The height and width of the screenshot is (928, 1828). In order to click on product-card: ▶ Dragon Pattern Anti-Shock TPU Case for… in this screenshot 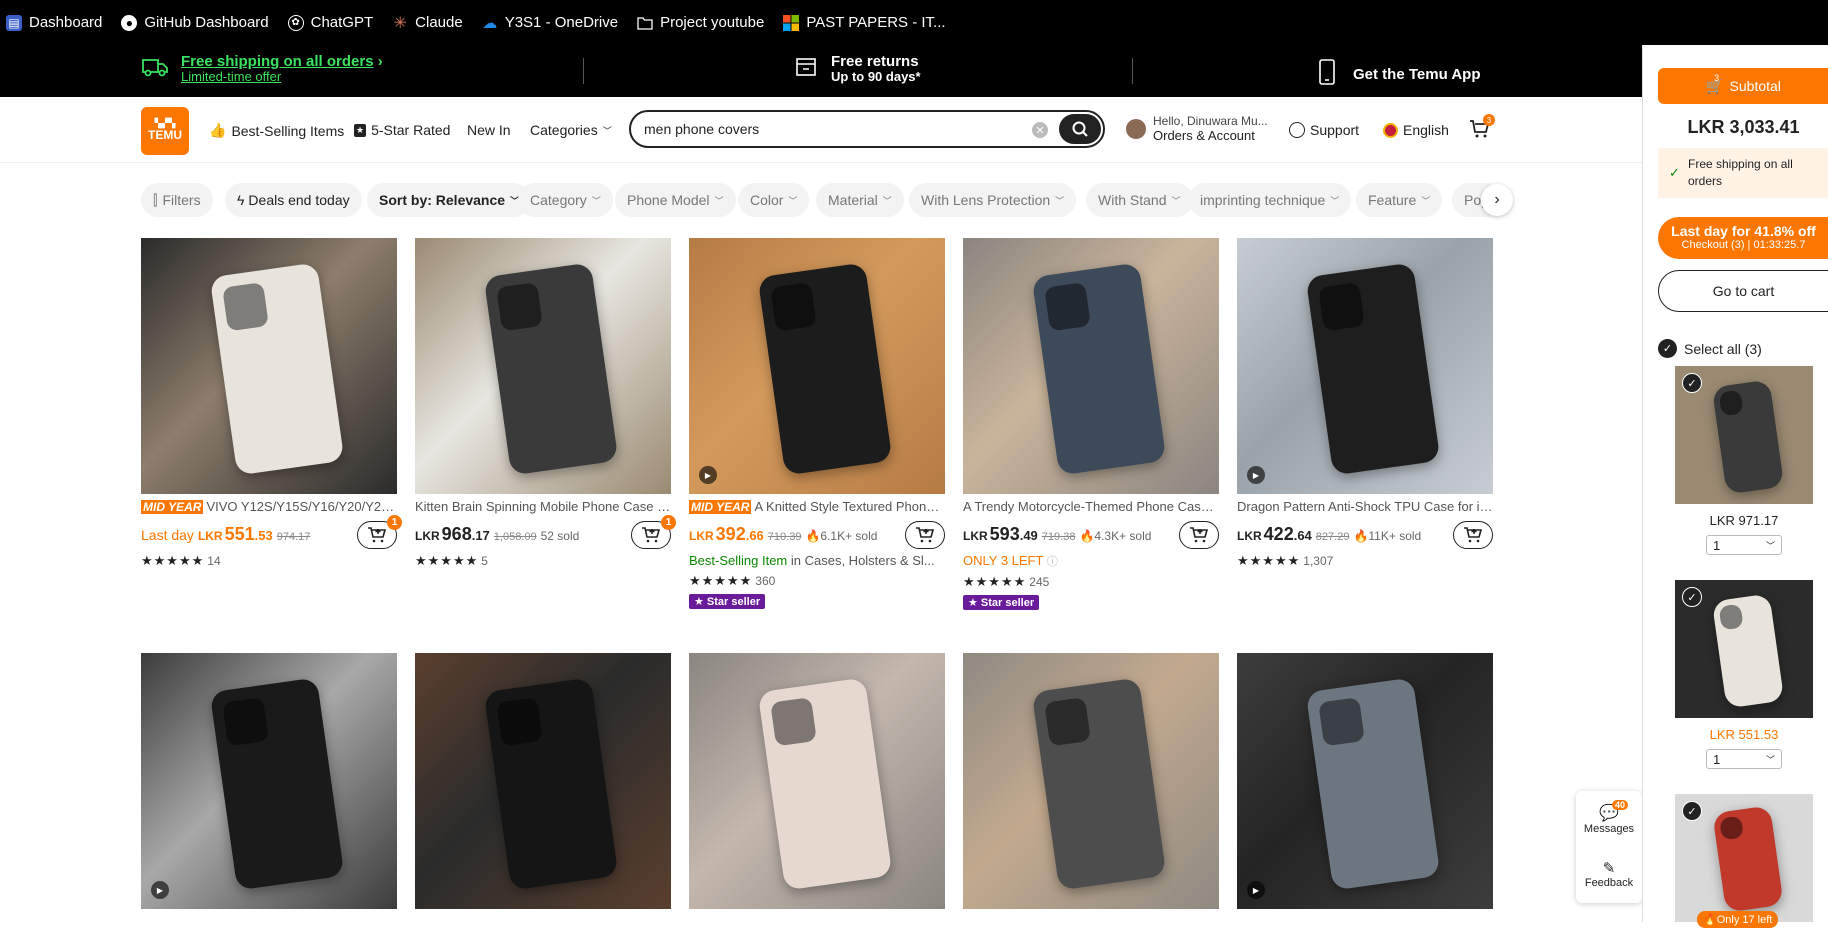, I will do `click(1365, 403)`.